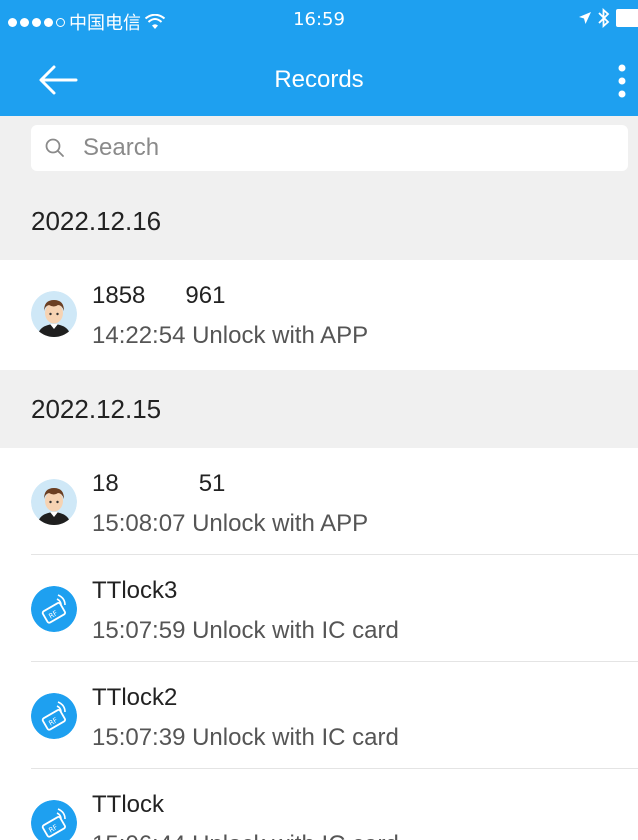 Image resolution: width=638 pixels, height=840 pixels. Describe the element at coordinates (319, 501) in the screenshot. I see `record-item: 18 51 15:08:07 Unlock with APP` at that location.